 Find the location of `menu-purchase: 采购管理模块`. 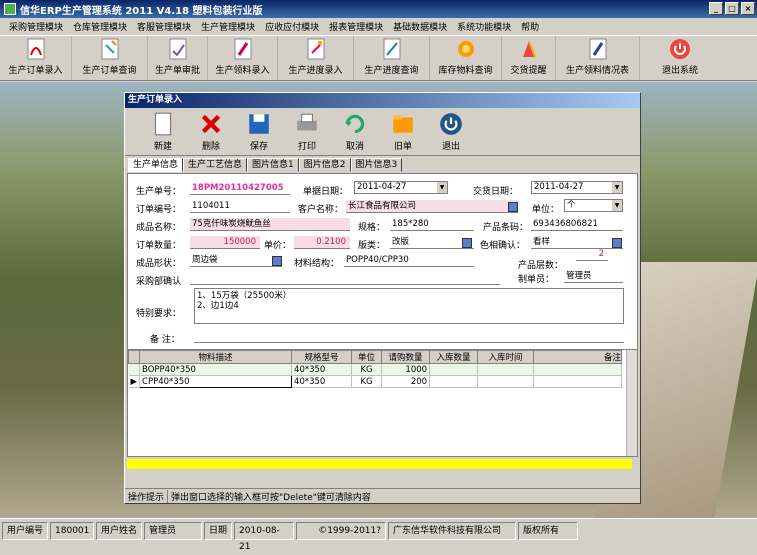

menu-purchase: 采购管理模块 is located at coordinates (36, 26).